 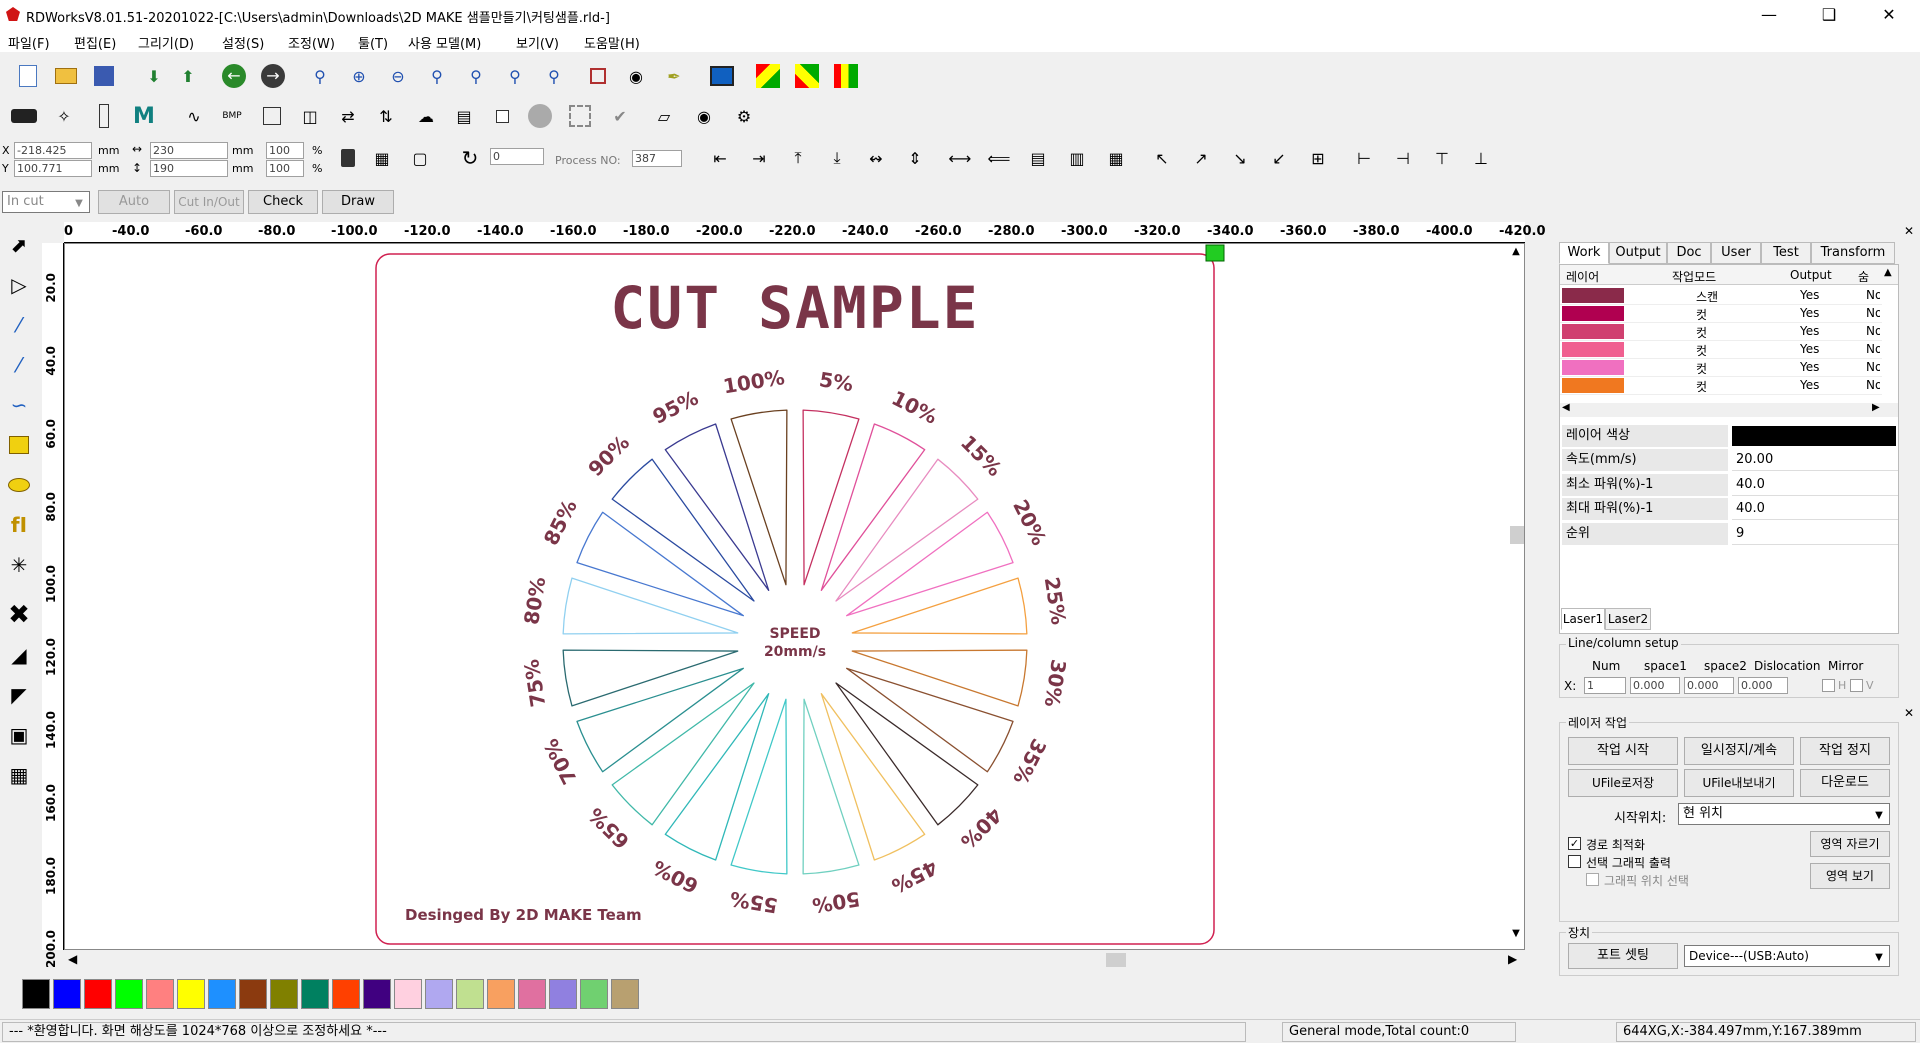 What do you see at coordinates (1574, 861) in the screenshot?
I see `selected-output-checkbox` at bounding box center [1574, 861].